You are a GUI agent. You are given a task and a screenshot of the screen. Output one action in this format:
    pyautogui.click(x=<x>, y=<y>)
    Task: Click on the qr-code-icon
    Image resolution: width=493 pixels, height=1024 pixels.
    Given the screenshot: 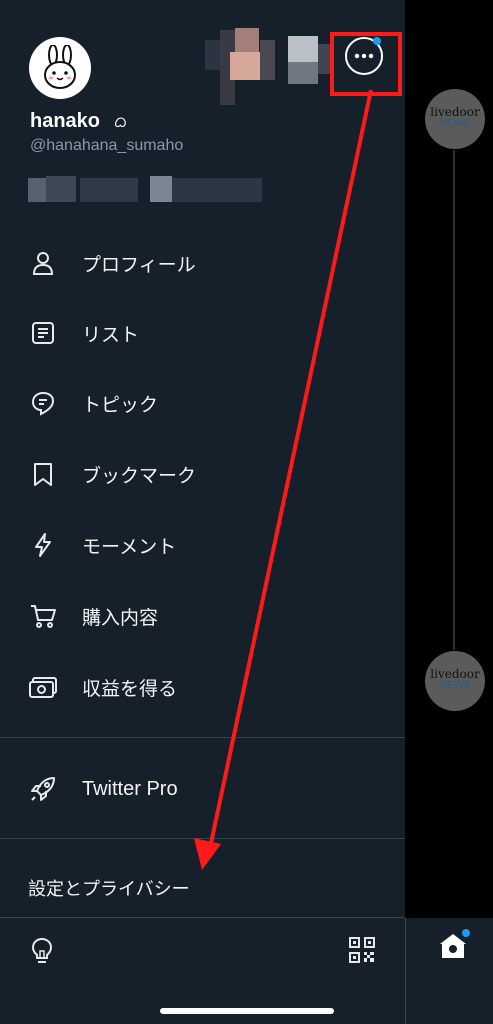 What is the action you would take?
    pyautogui.click(x=362, y=952)
    